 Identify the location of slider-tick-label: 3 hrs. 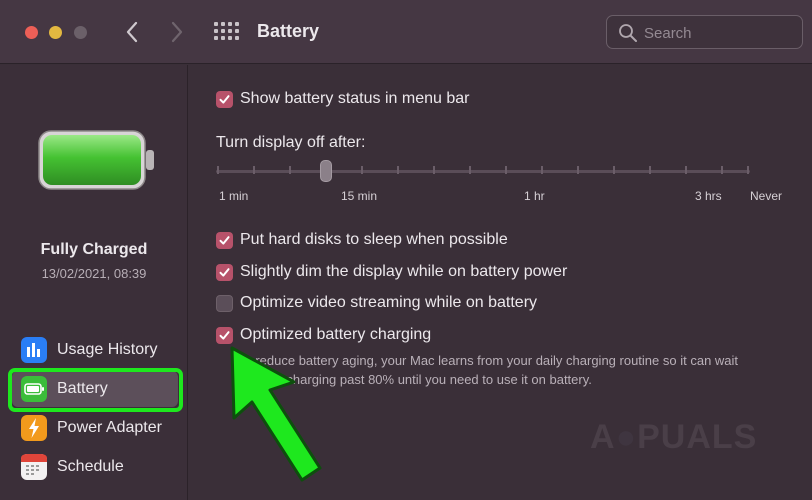
(708, 196).